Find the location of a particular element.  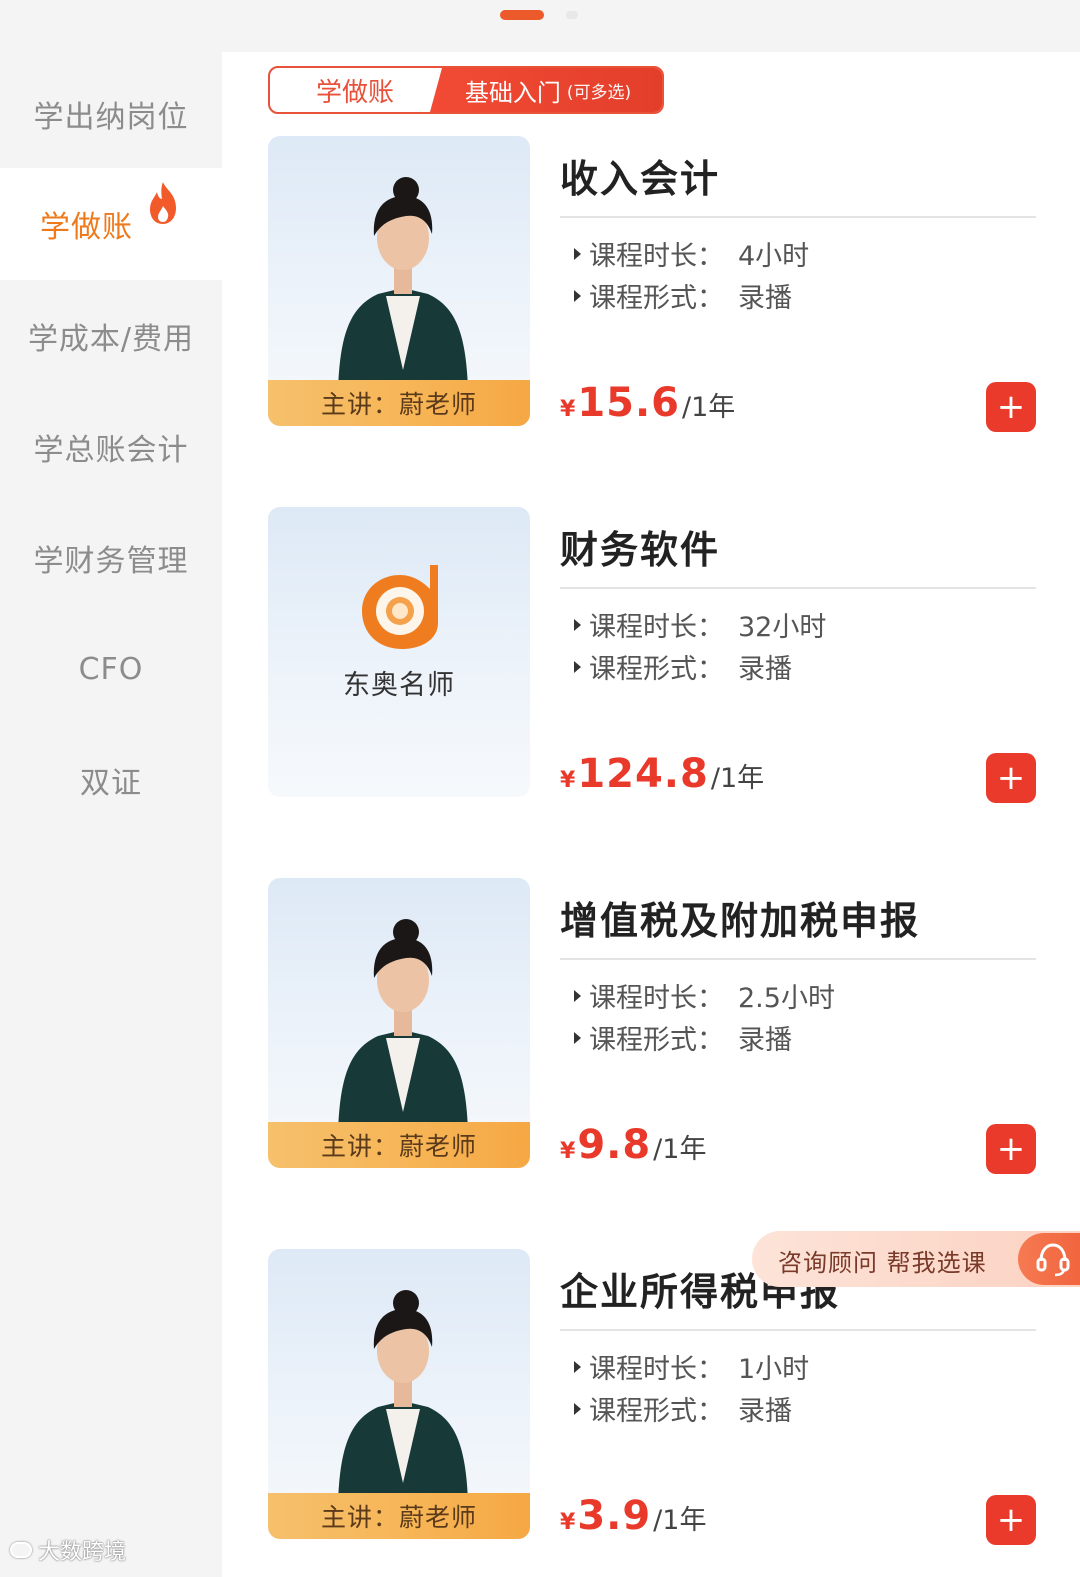

course-price: ¥ 15.6 /1年 is located at coordinates (647, 403).